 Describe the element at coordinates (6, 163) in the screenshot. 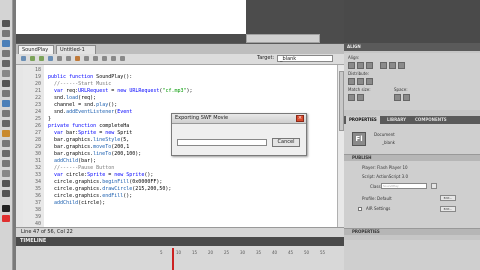

I see `eyedropper-tool-icon` at that location.